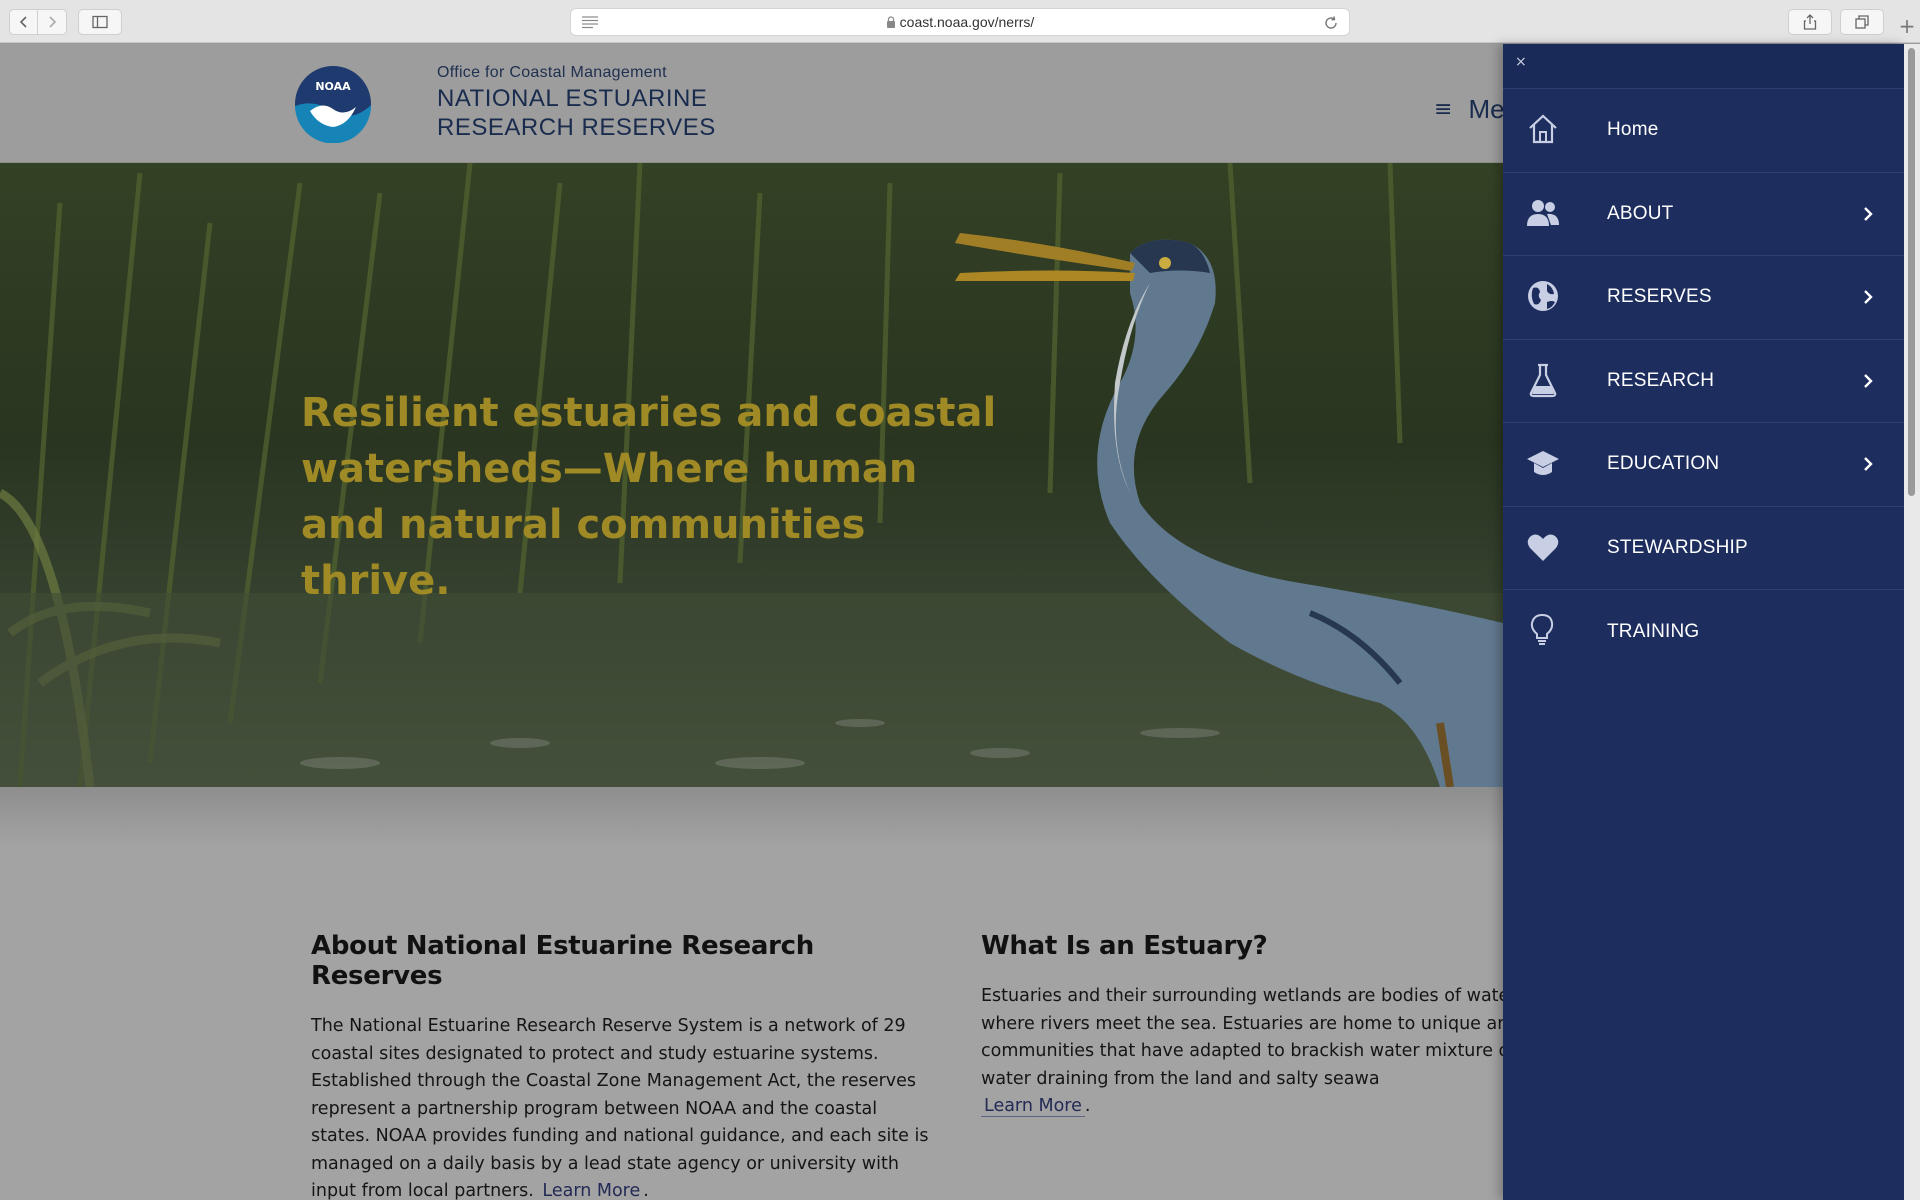 Image resolution: width=1920 pixels, height=1200 pixels. I want to click on tabs-icon, so click(1862, 22).